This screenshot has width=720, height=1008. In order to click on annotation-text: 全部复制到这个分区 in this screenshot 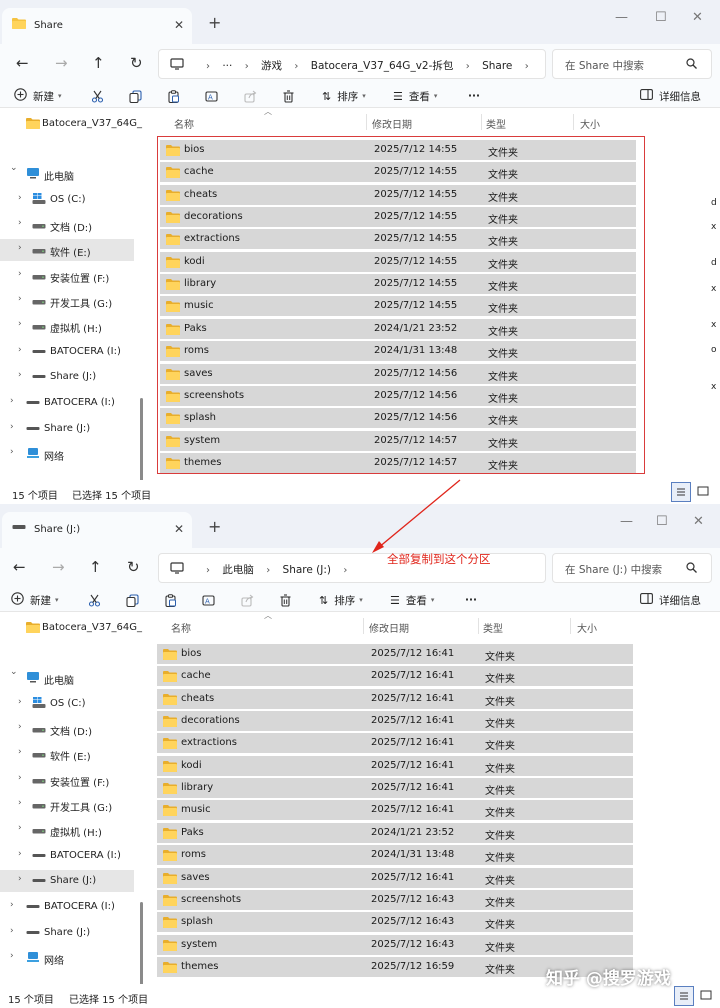, I will do `click(439, 559)`.